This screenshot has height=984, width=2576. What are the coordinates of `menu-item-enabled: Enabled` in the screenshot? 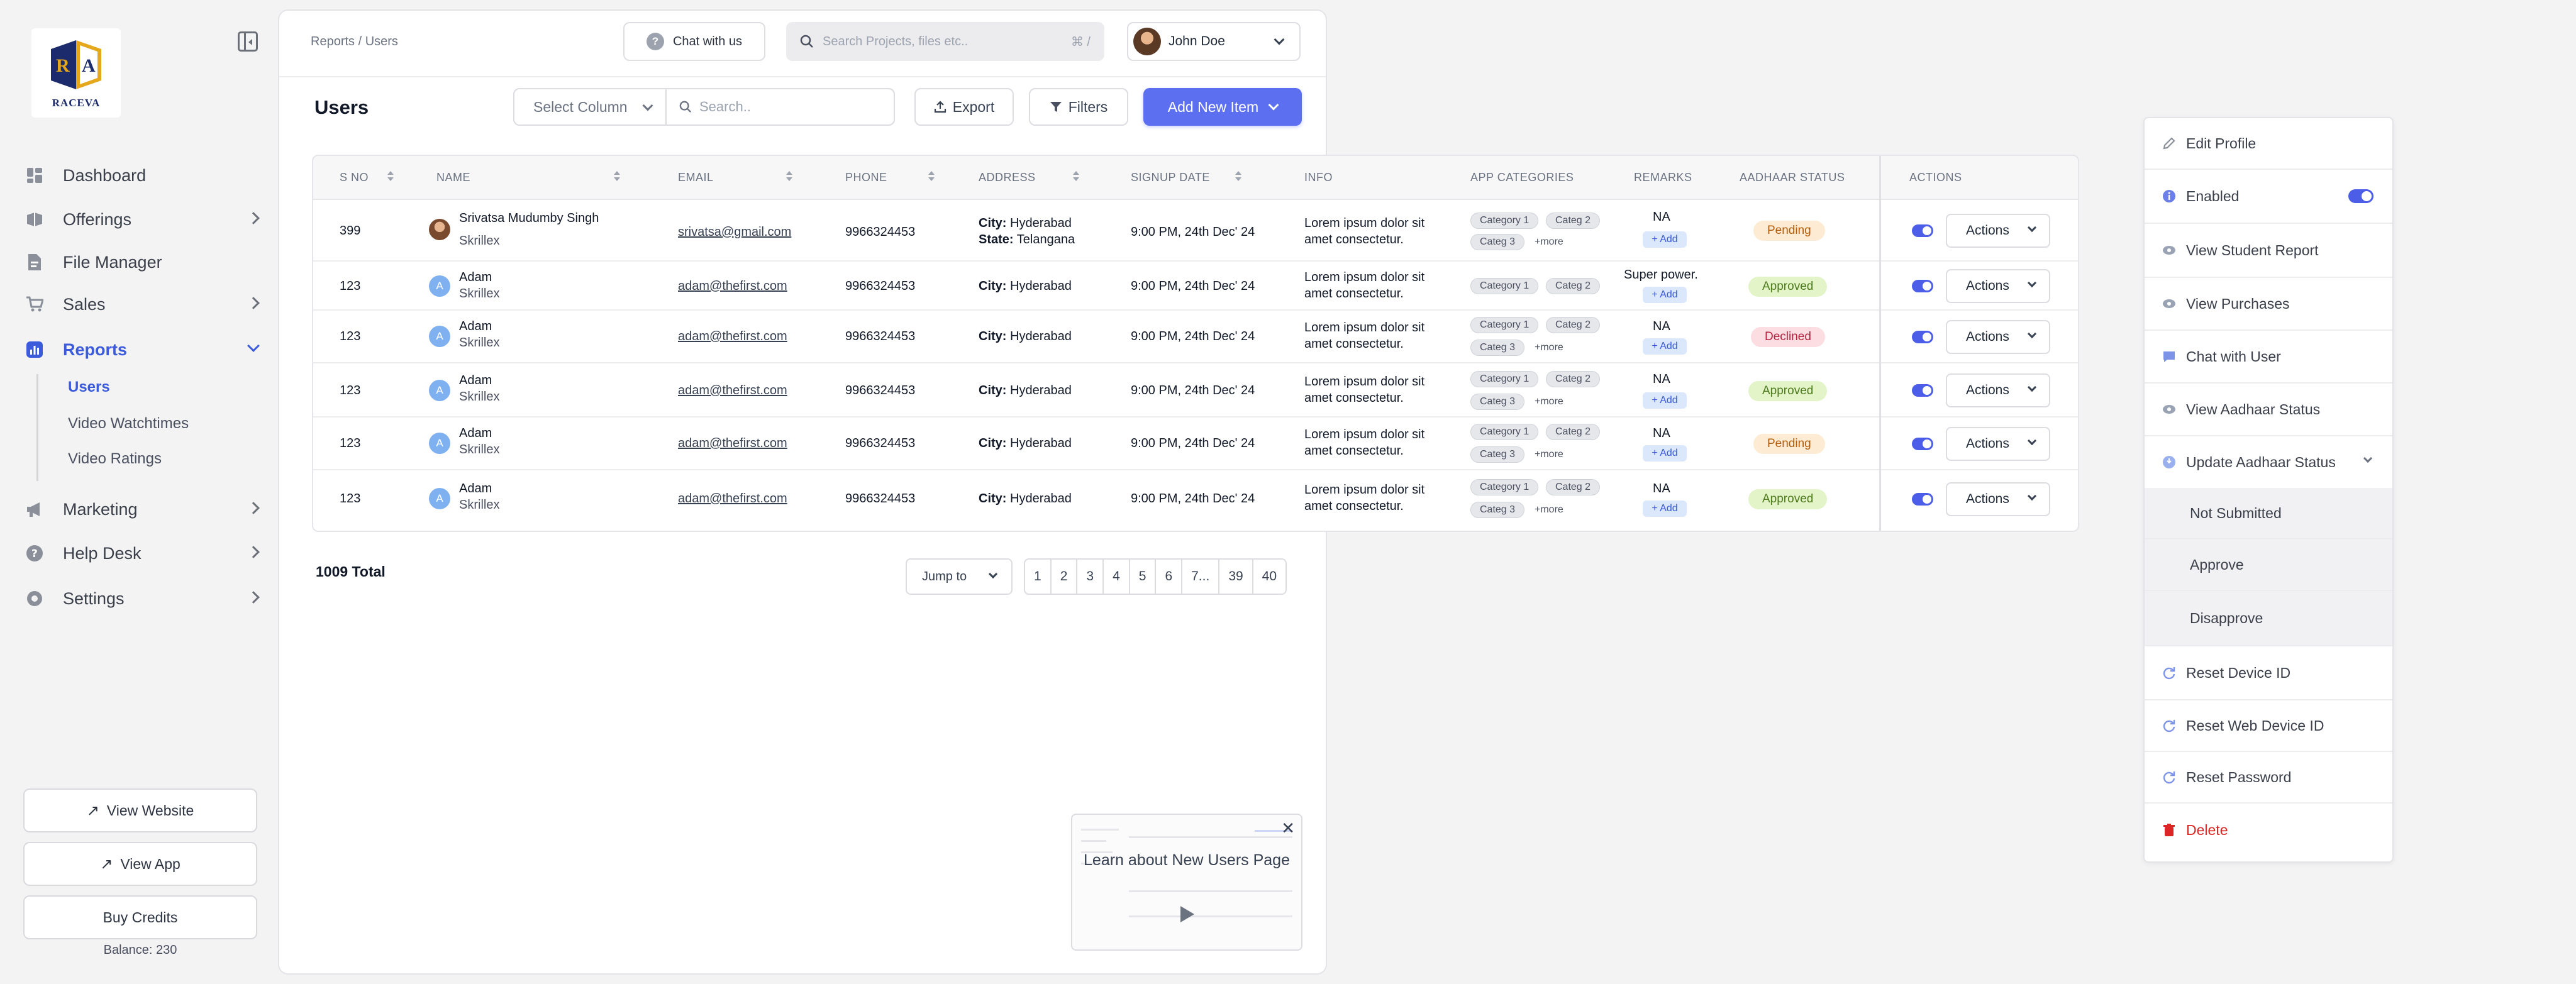 It's located at (2268, 196).